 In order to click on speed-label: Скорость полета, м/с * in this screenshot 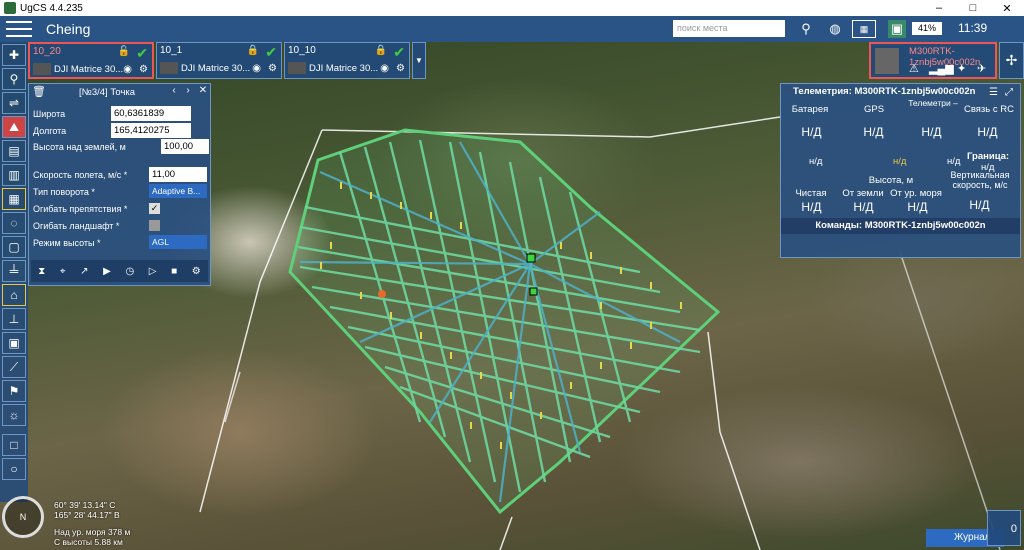, I will do `click(80, 175)`.